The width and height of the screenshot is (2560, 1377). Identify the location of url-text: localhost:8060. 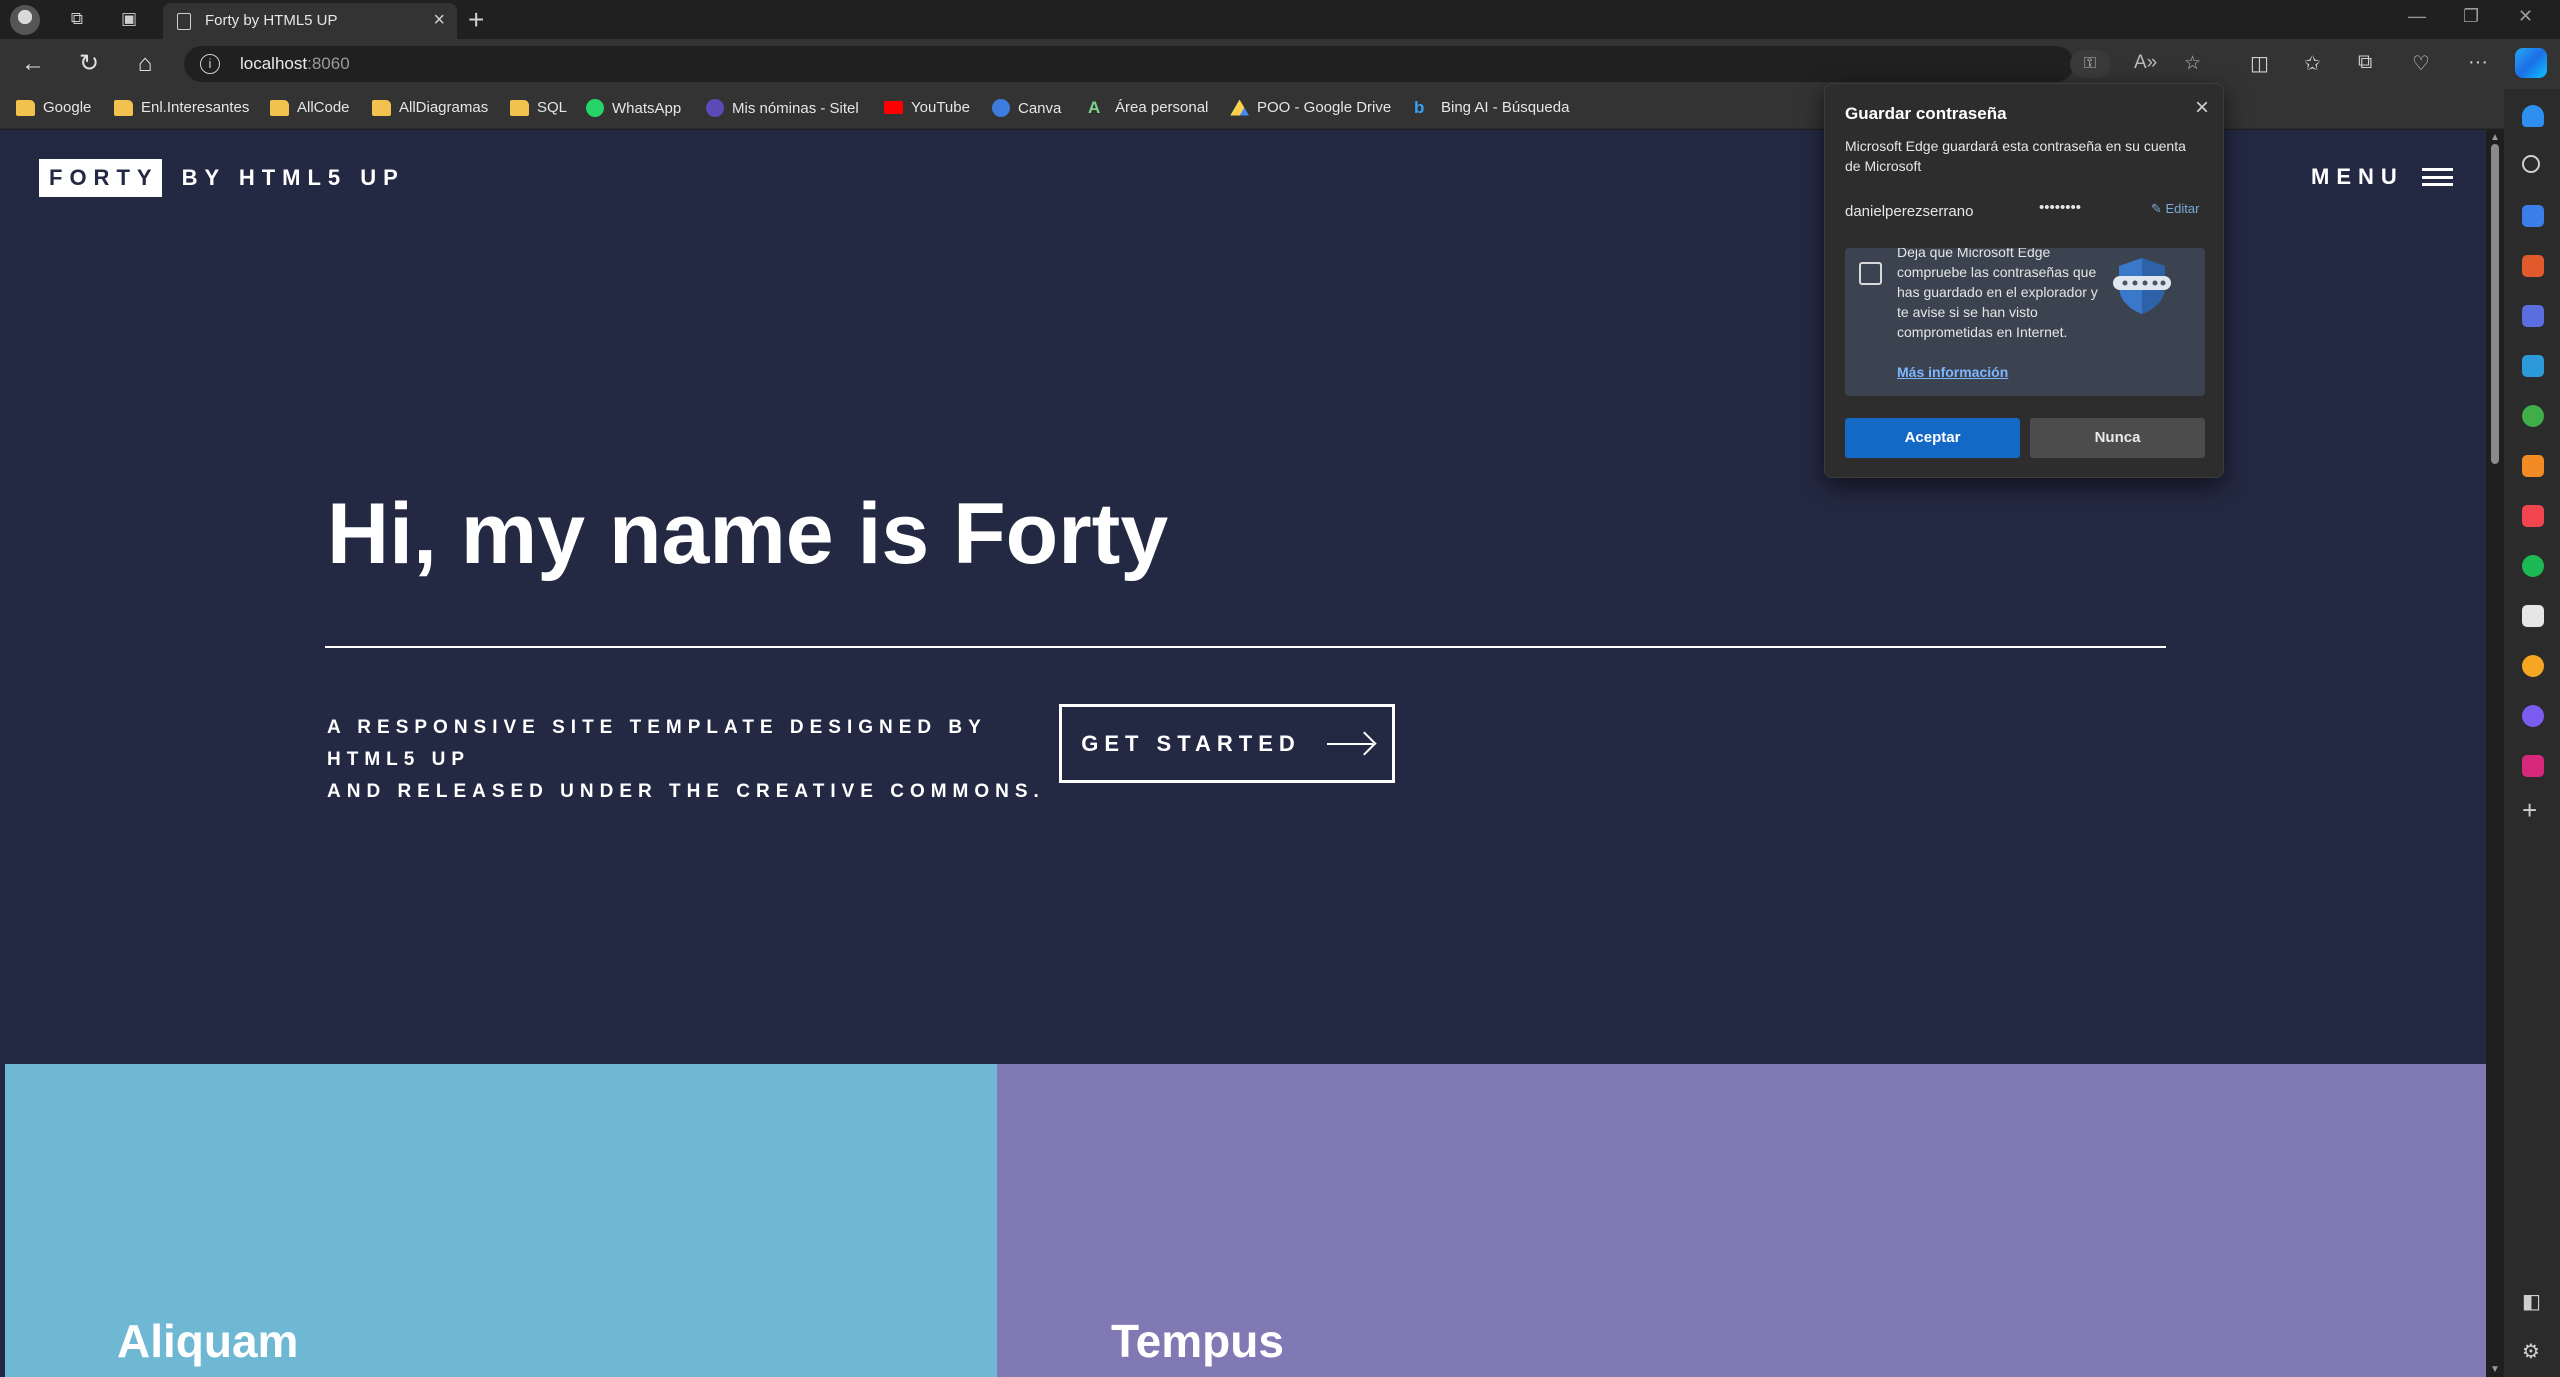
(295, 64).